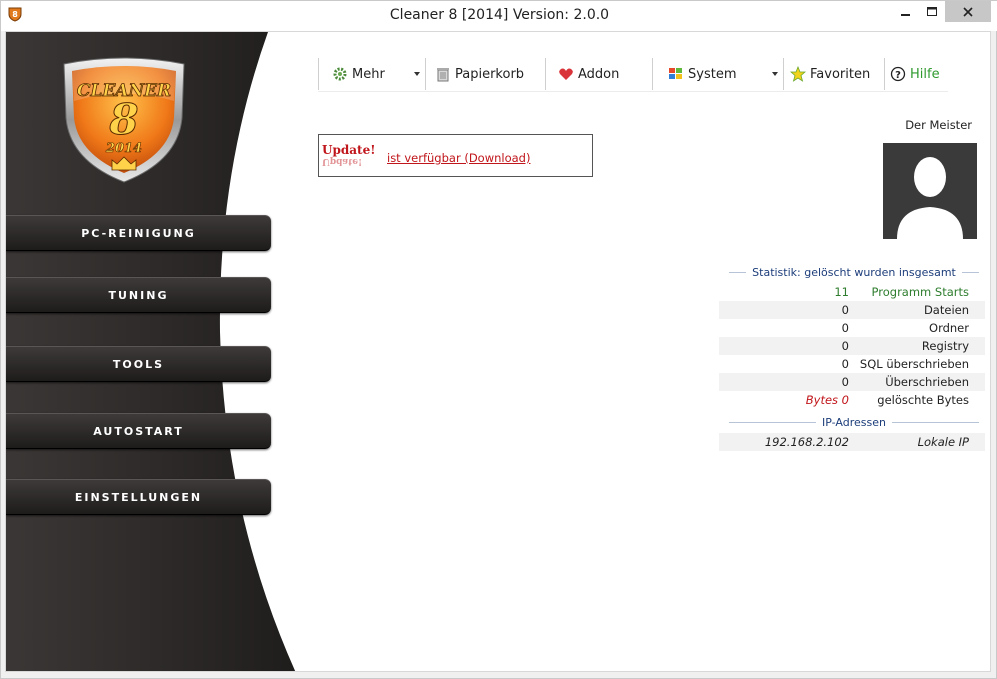 Image resolution: width=997 pixels, height=679 pixels. I want to click on user-name: Der Meister, so click(938, 125).